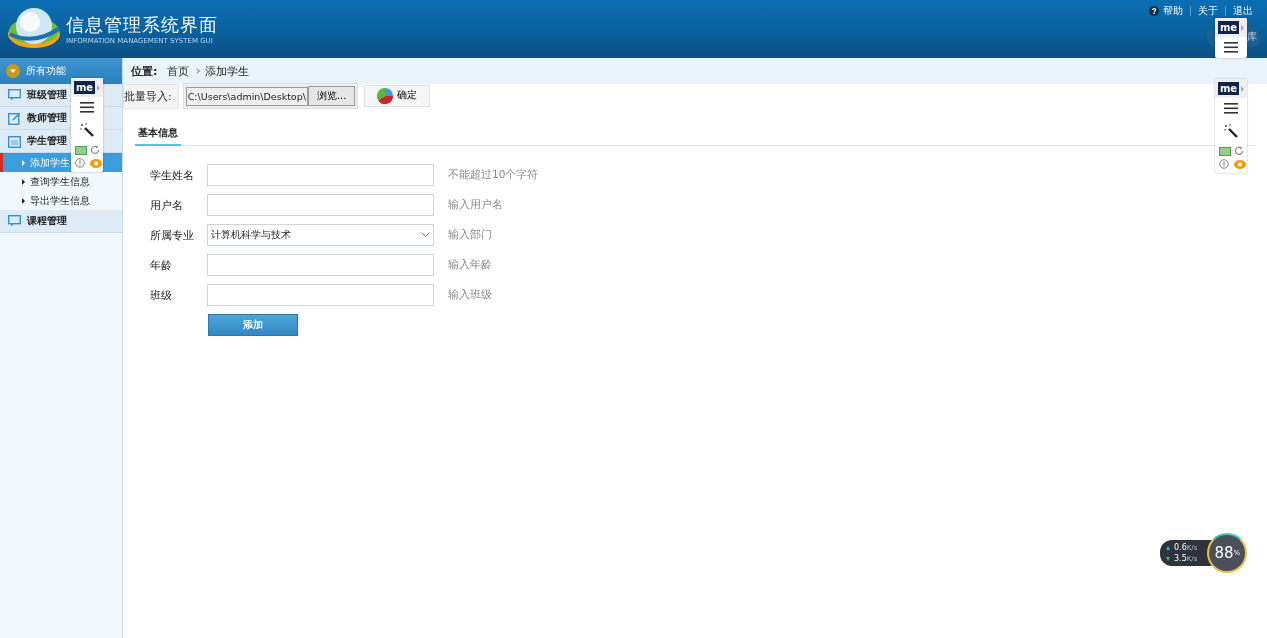  I want to click on field-label: 用户名, so click(167, 205).